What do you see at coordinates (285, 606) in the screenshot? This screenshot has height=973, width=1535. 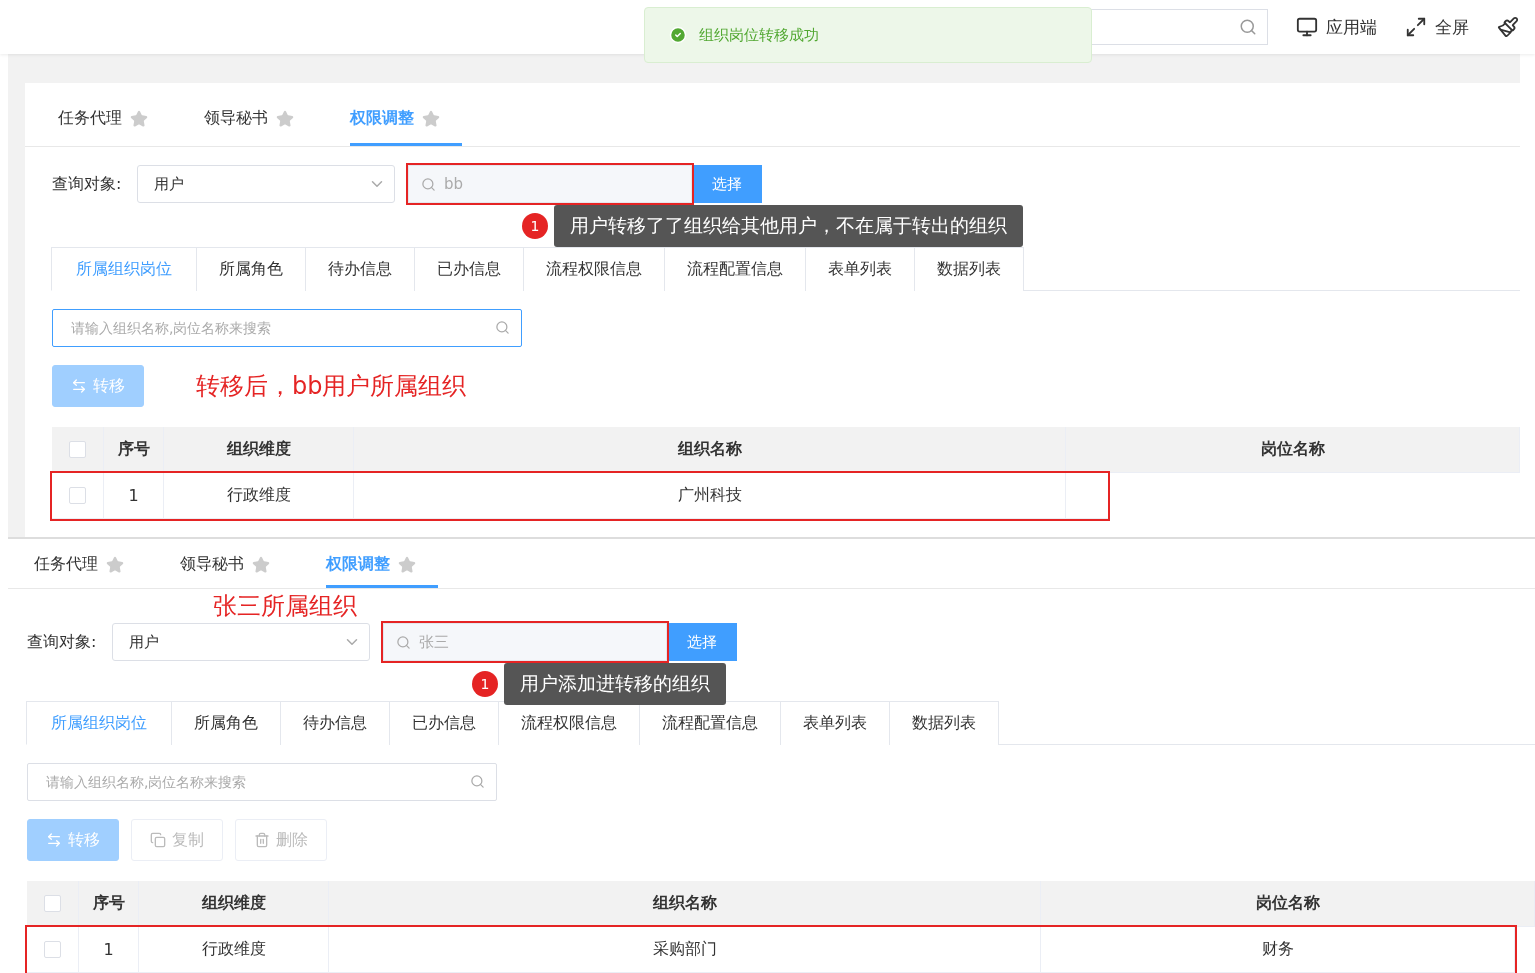 I see `annotation-text: 张三所属组织` at bounding box center [285, 606].